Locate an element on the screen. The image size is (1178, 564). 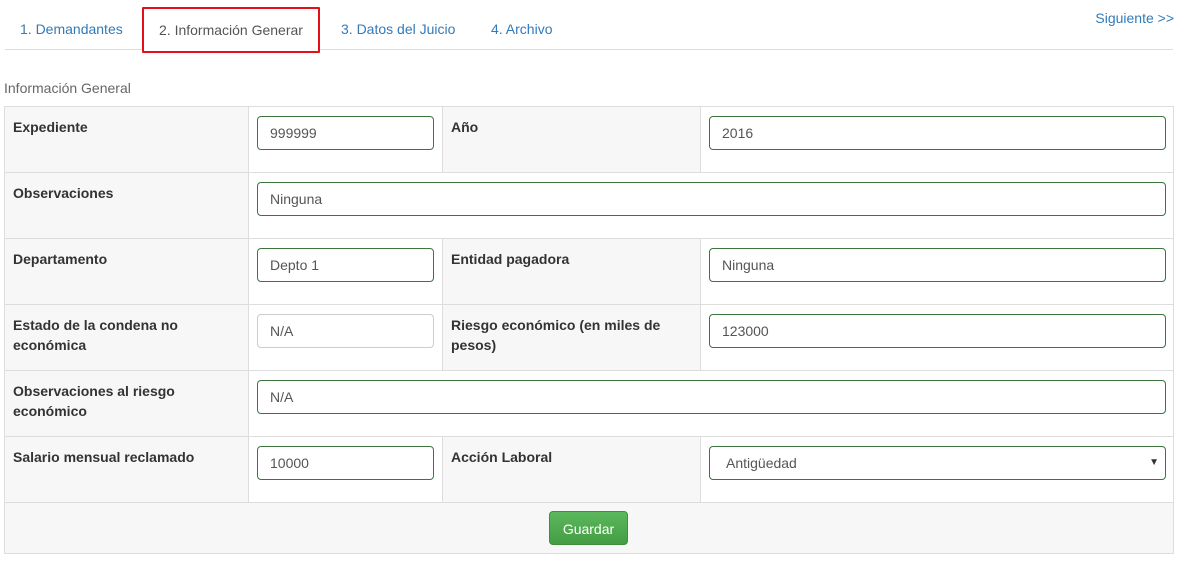
form-row: Observaciones al riesgo económico is located at coordinates (589, 404).